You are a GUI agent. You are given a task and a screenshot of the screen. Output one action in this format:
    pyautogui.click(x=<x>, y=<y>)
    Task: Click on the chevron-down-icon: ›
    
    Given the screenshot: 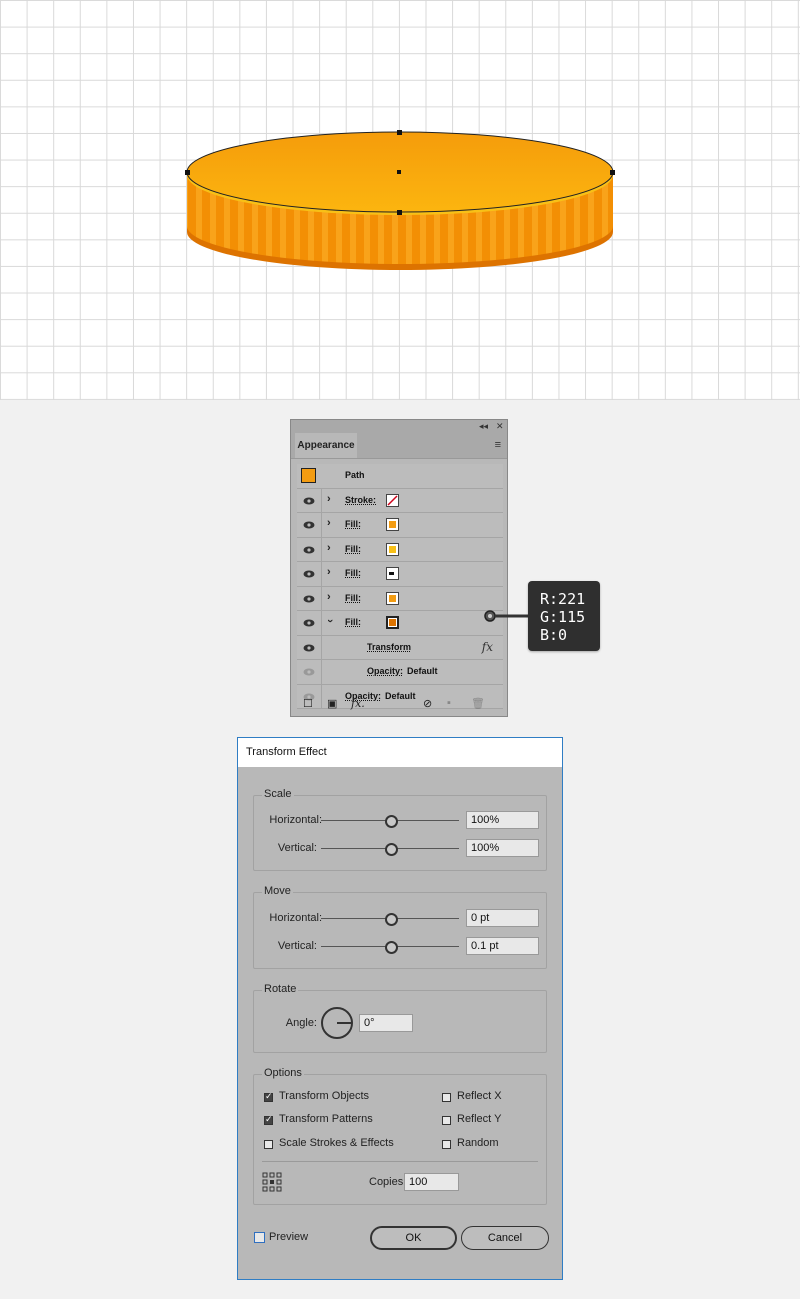 What is the action you would take?
    pyautogui.click(x=330, y=621)
    